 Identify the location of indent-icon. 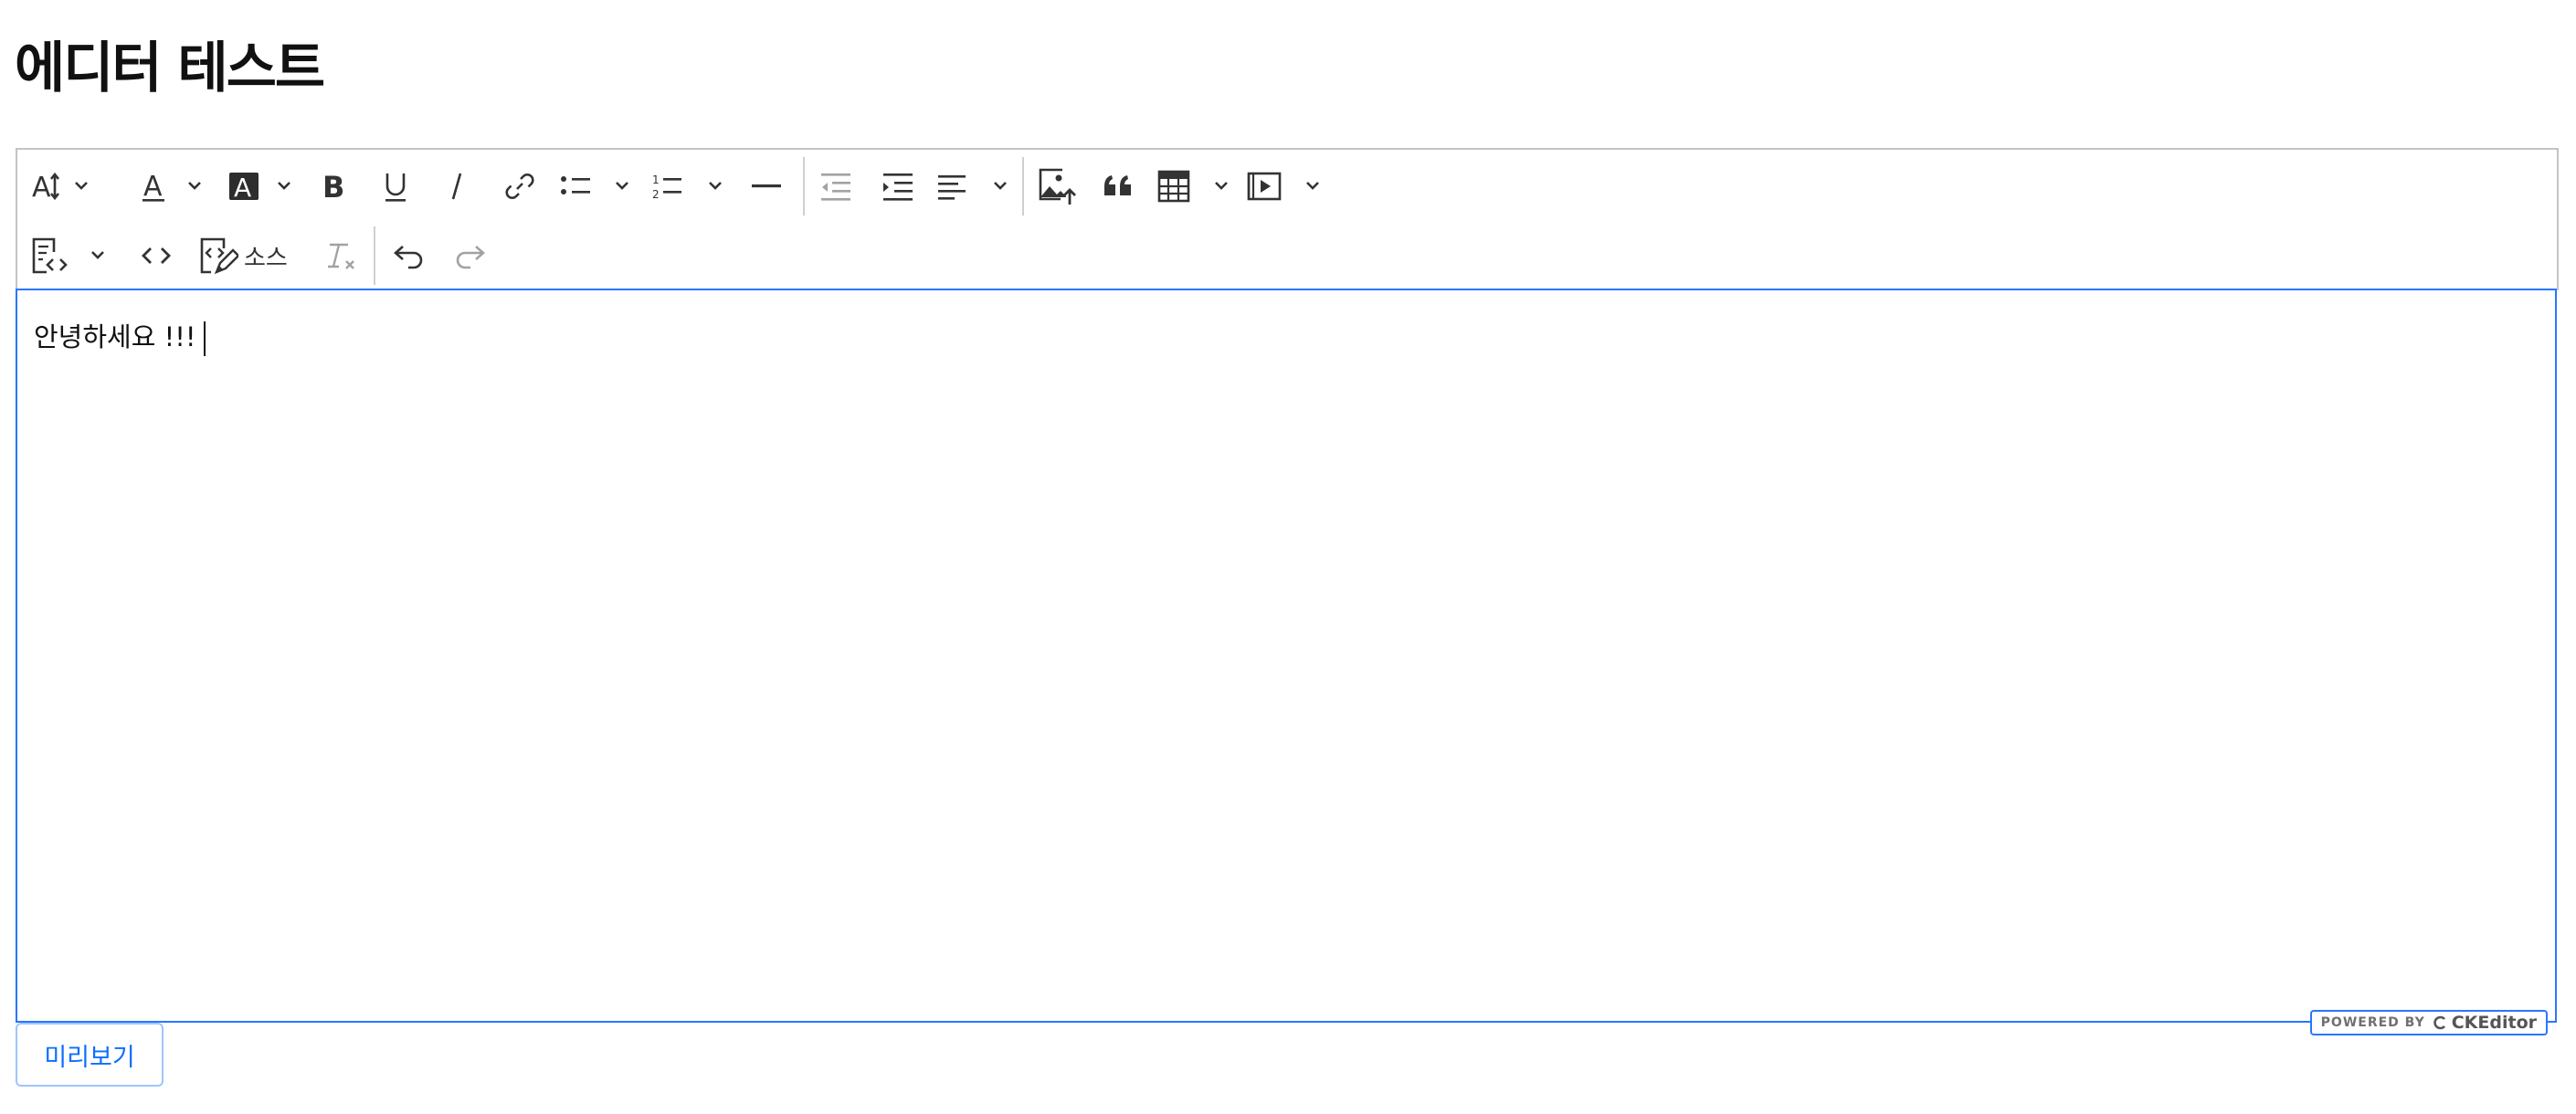
(898, 187).